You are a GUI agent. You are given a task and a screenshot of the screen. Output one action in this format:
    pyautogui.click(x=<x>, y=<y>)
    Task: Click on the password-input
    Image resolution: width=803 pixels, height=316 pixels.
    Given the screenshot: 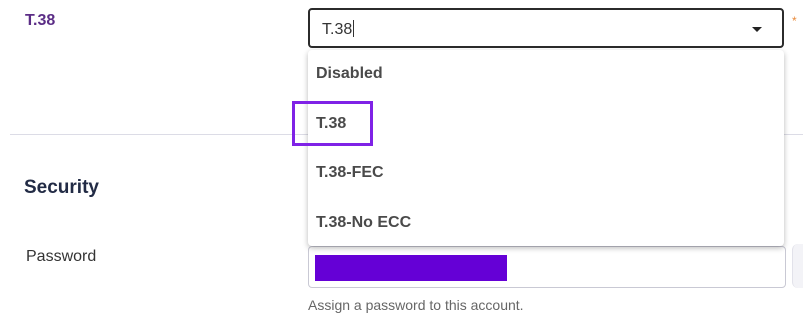 What is the action you would take?
    pyautogui.click(x=547, y=267)
    